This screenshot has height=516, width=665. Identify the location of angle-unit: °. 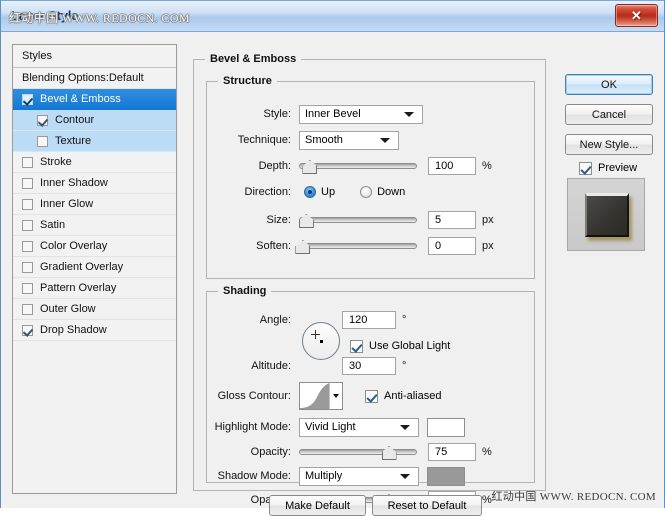
(404, 320).